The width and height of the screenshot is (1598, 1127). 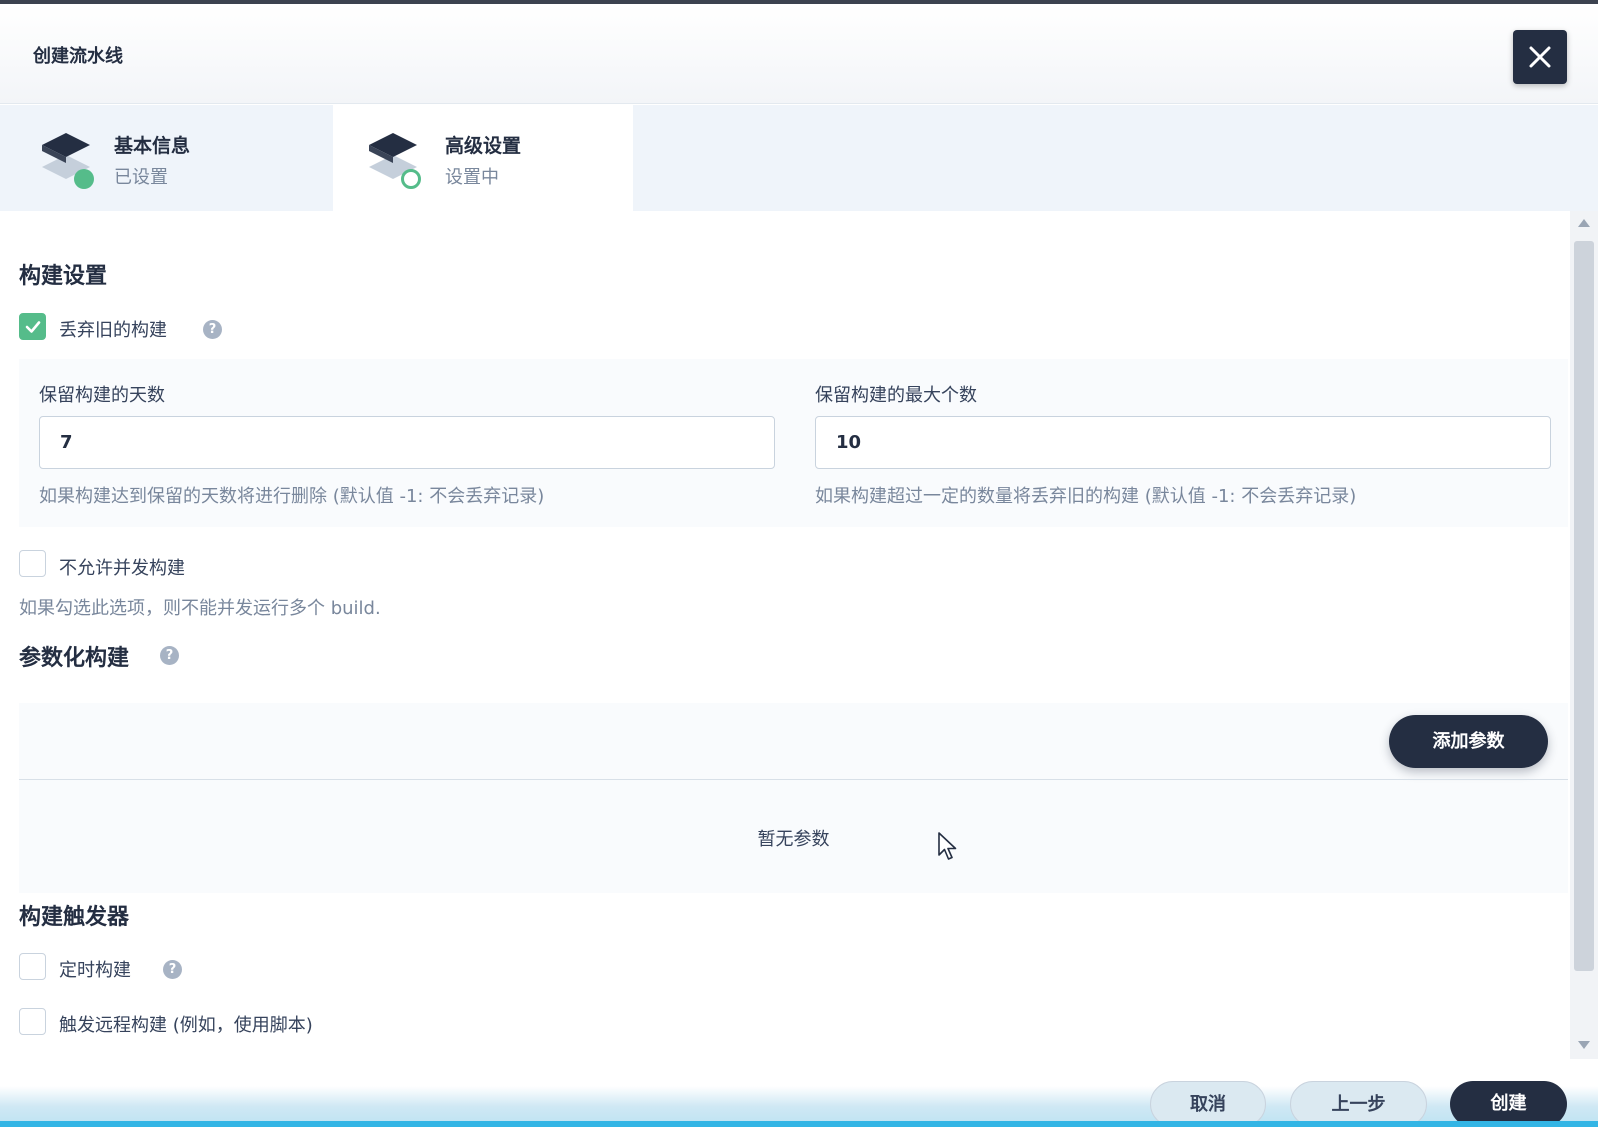 What do you see at coordinates (1086, 496) in the screenshot?
I see `max-hint: 如果构建超过一定的数量将丢弃旧的构建 (默认值 -1: 不会丢弃记录)` at bounding box center [1086, 496].